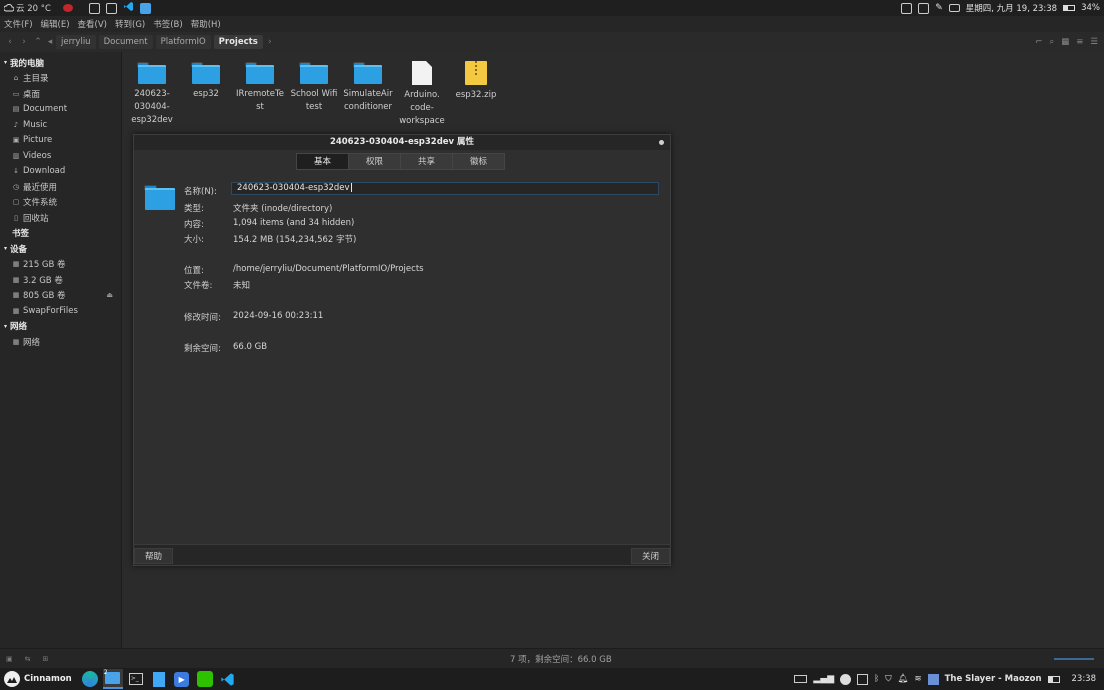  I want to click on tab-emblems: 徽标, so click(478, 161).